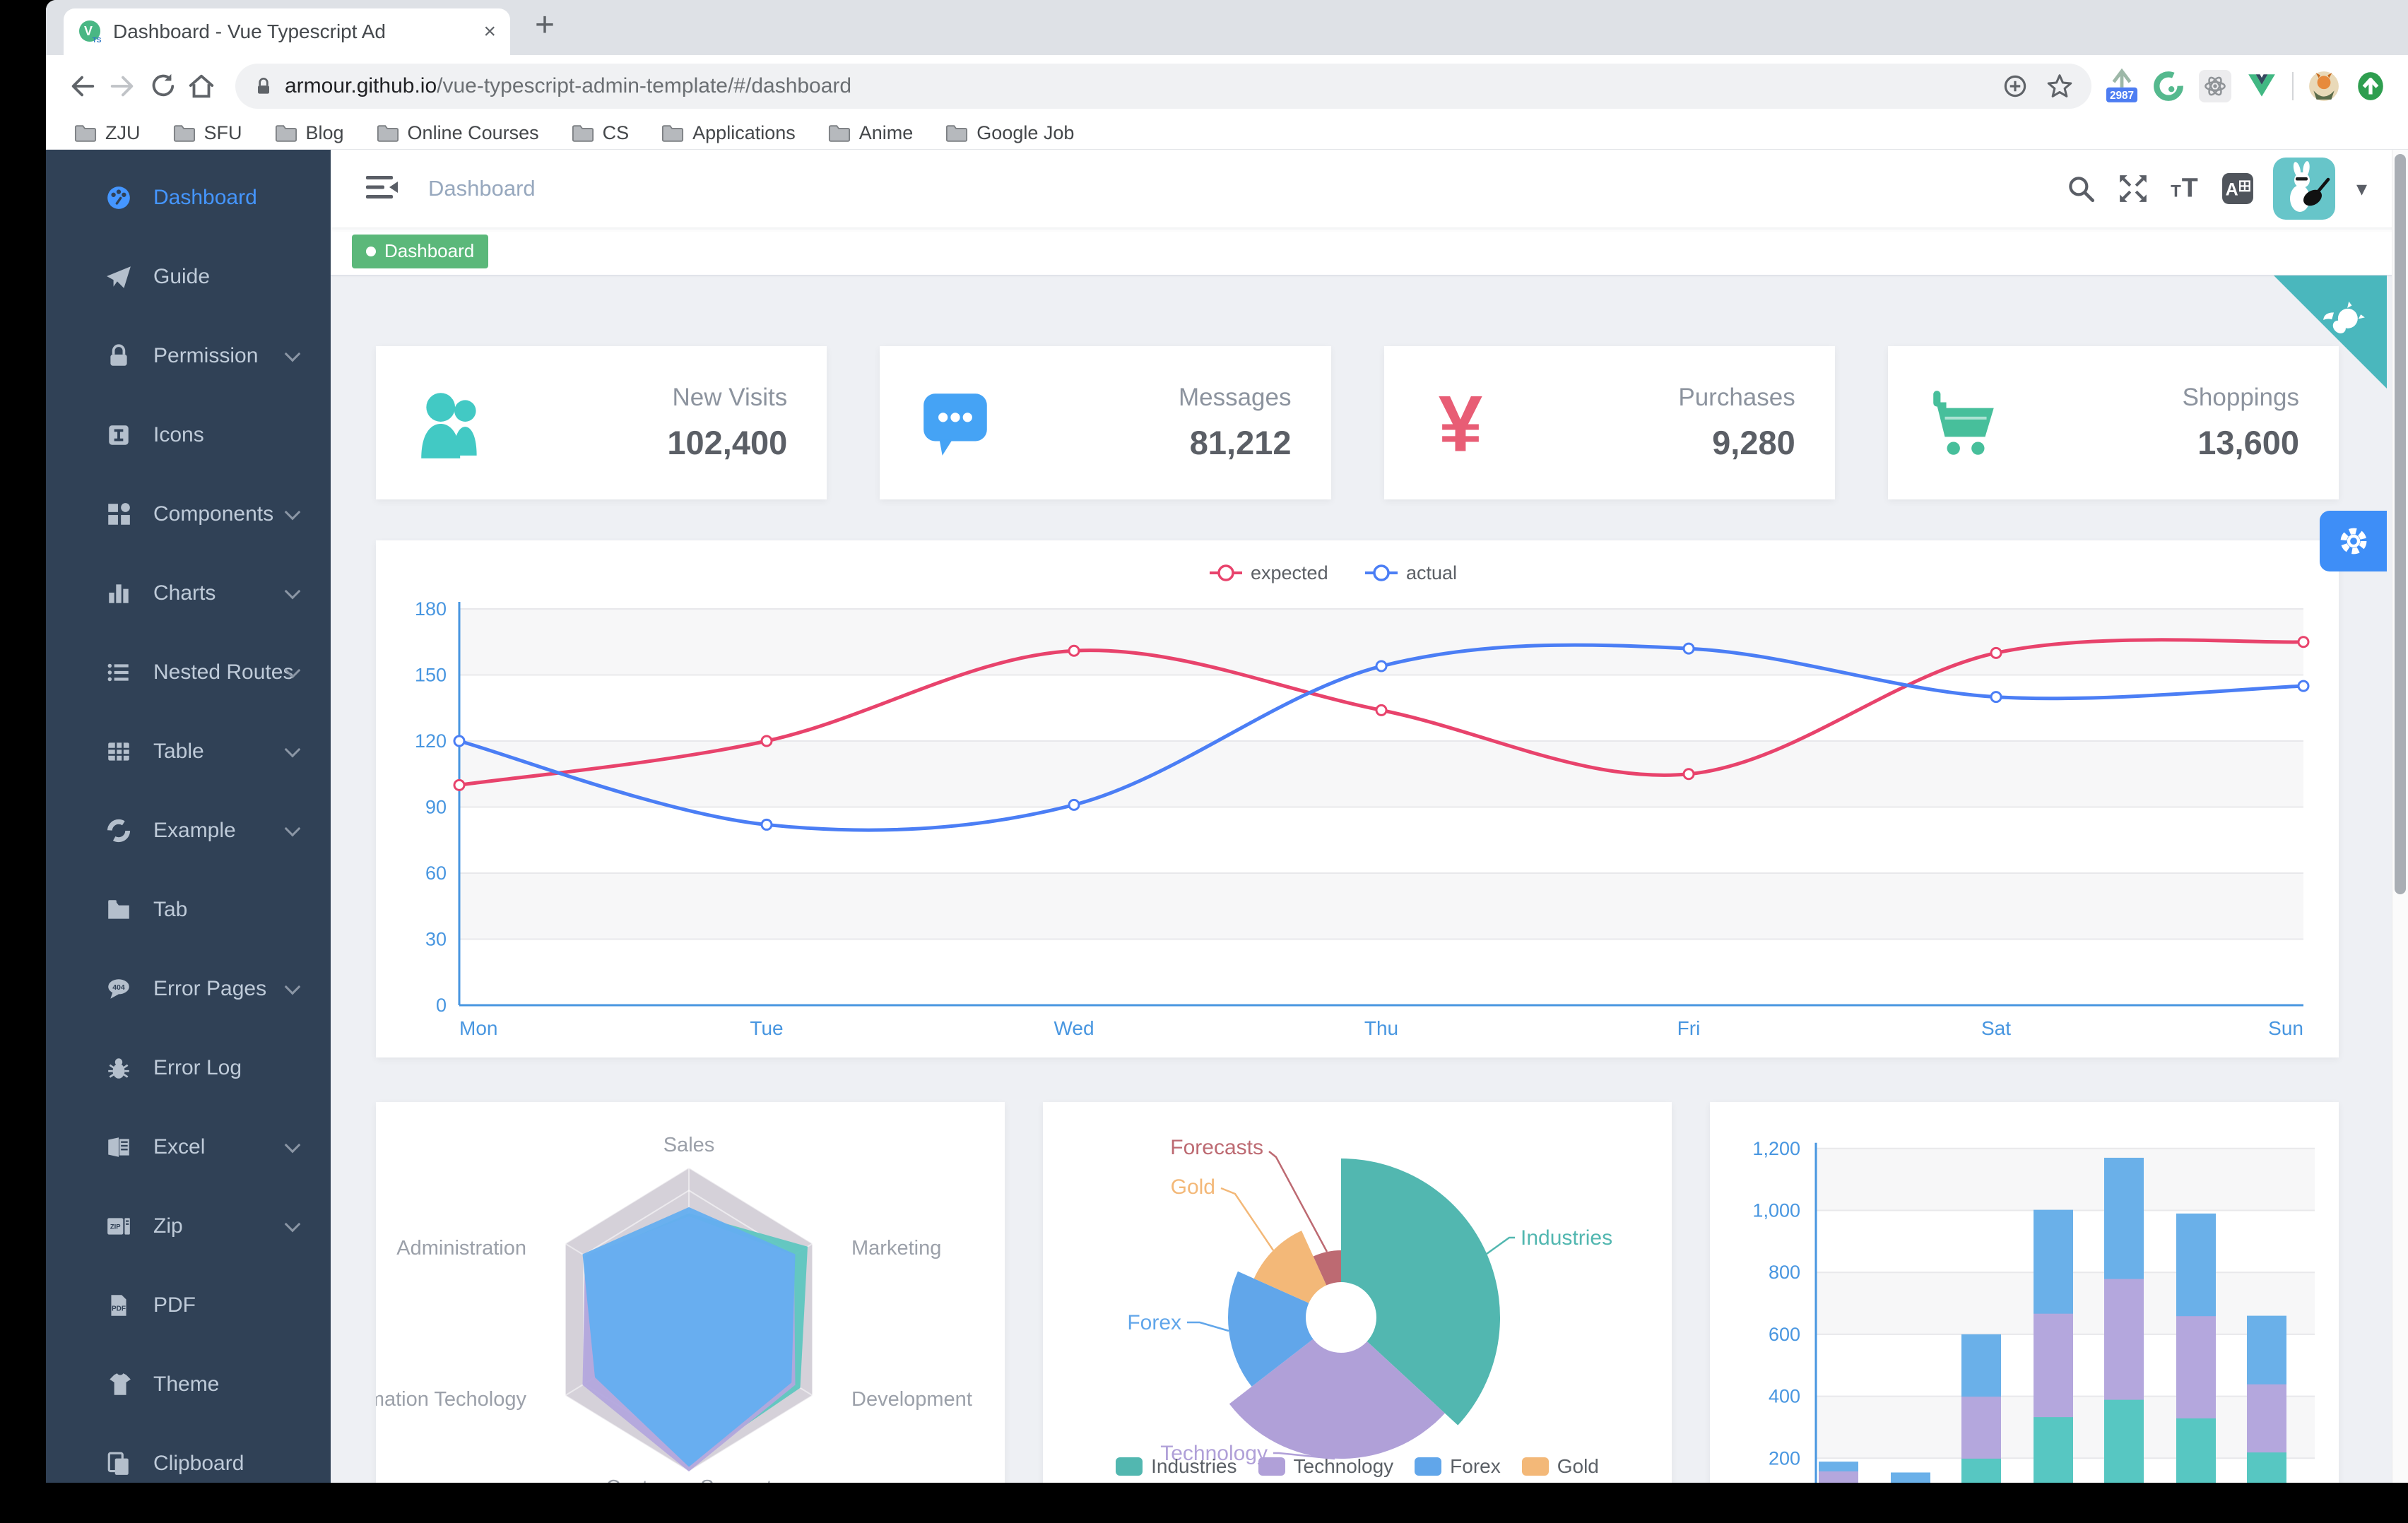  I want to click on home-icon, so click(201, 86).